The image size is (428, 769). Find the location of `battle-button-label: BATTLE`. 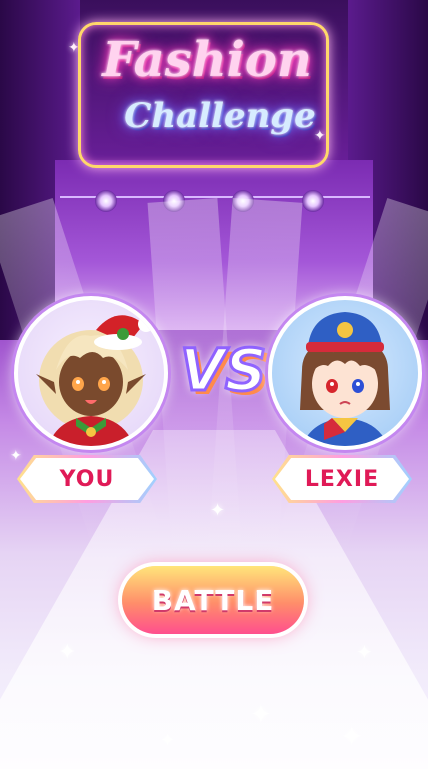

battle-button-label: BATTLE is located at coordinates (213, 600).